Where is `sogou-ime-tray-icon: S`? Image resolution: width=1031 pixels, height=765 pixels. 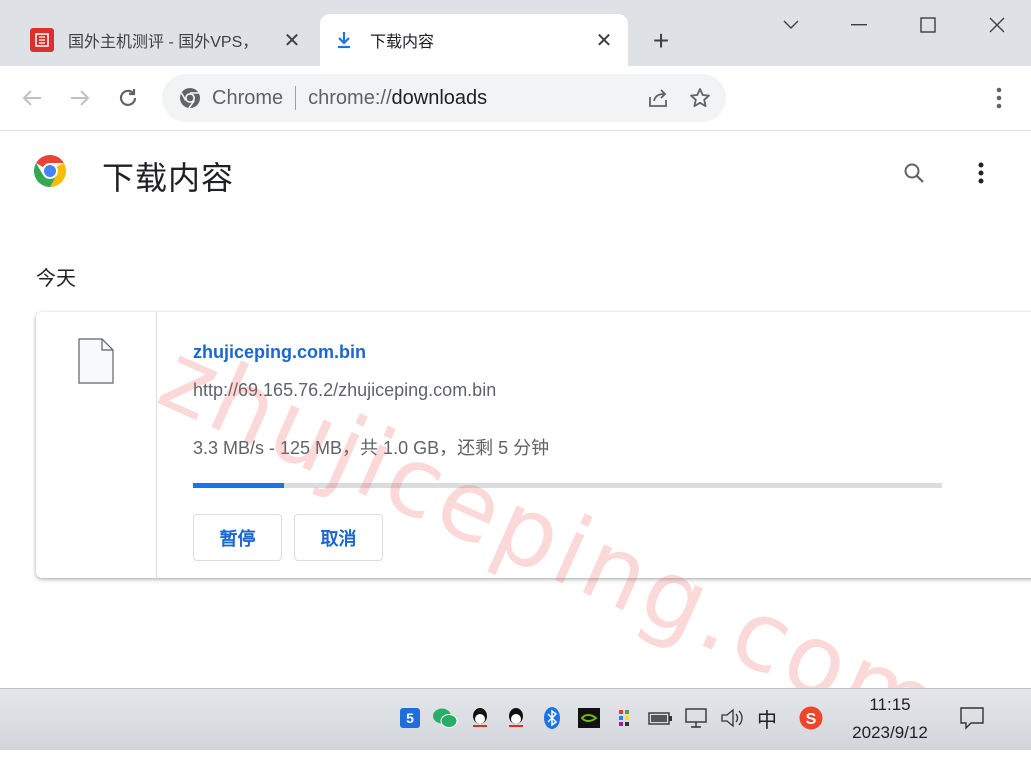 sogou-ime-tray-icon: S is located at coordinates (811, 718).